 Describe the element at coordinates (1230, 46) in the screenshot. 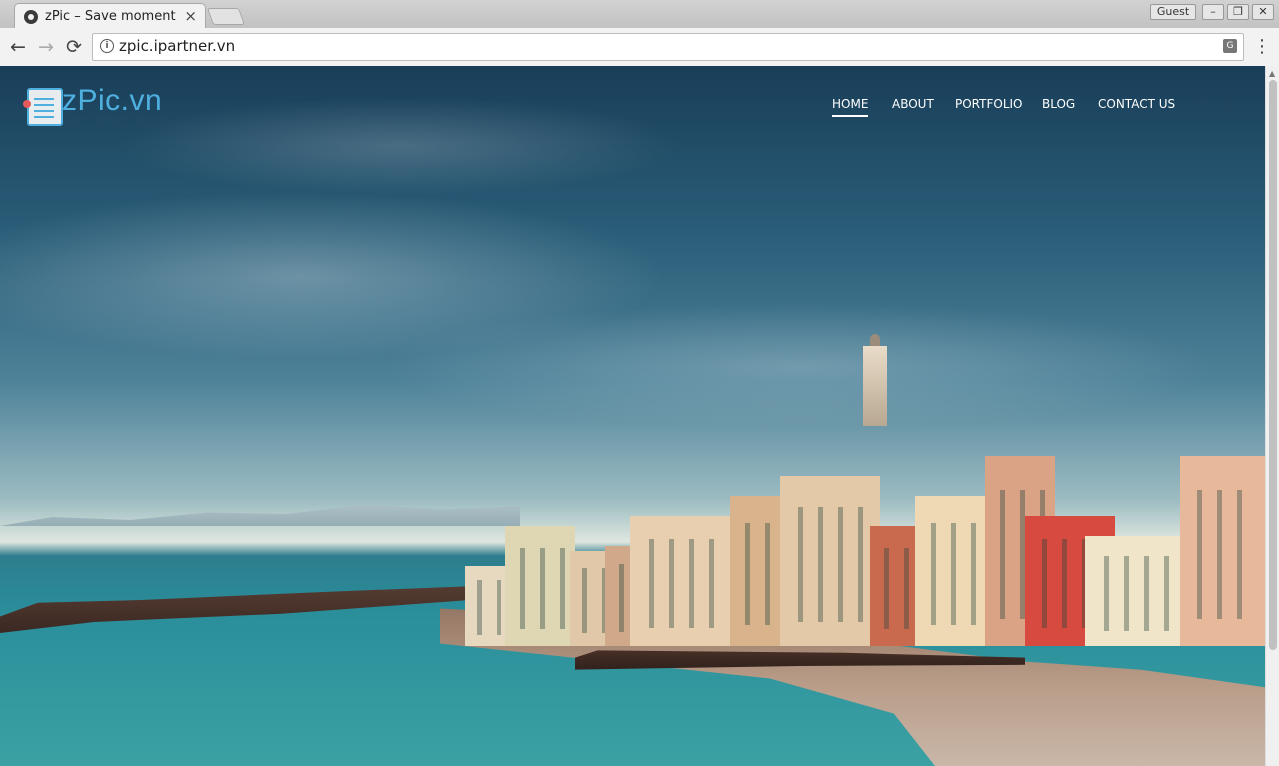

I see `translate-icon: G` at that location.